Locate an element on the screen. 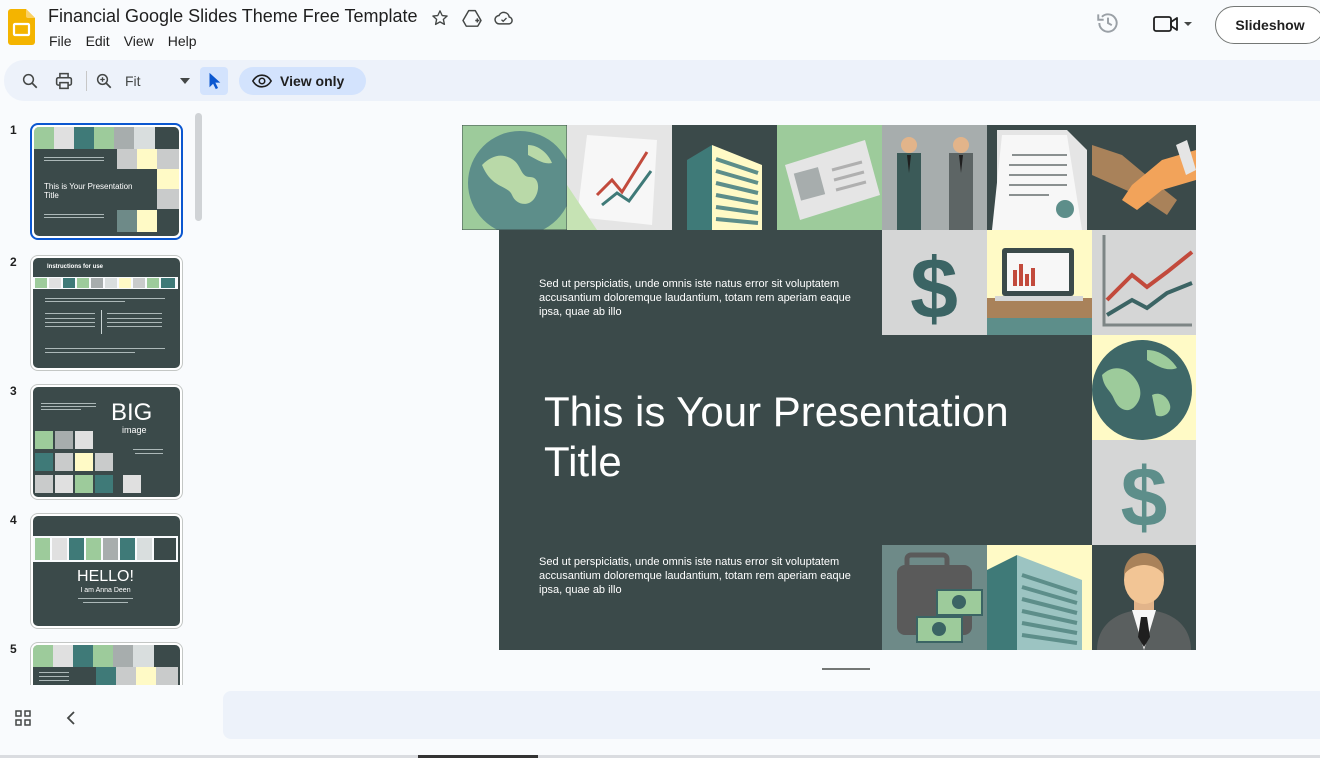  slide-number: 4 is located at coordinates (13, 520).